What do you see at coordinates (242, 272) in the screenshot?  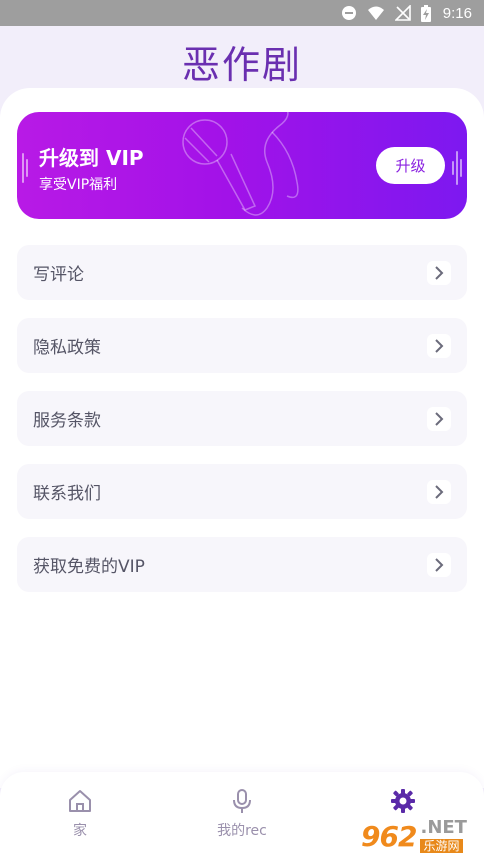 I see `menu-item-write-review: 写评论` at bounding box center [242, 272].